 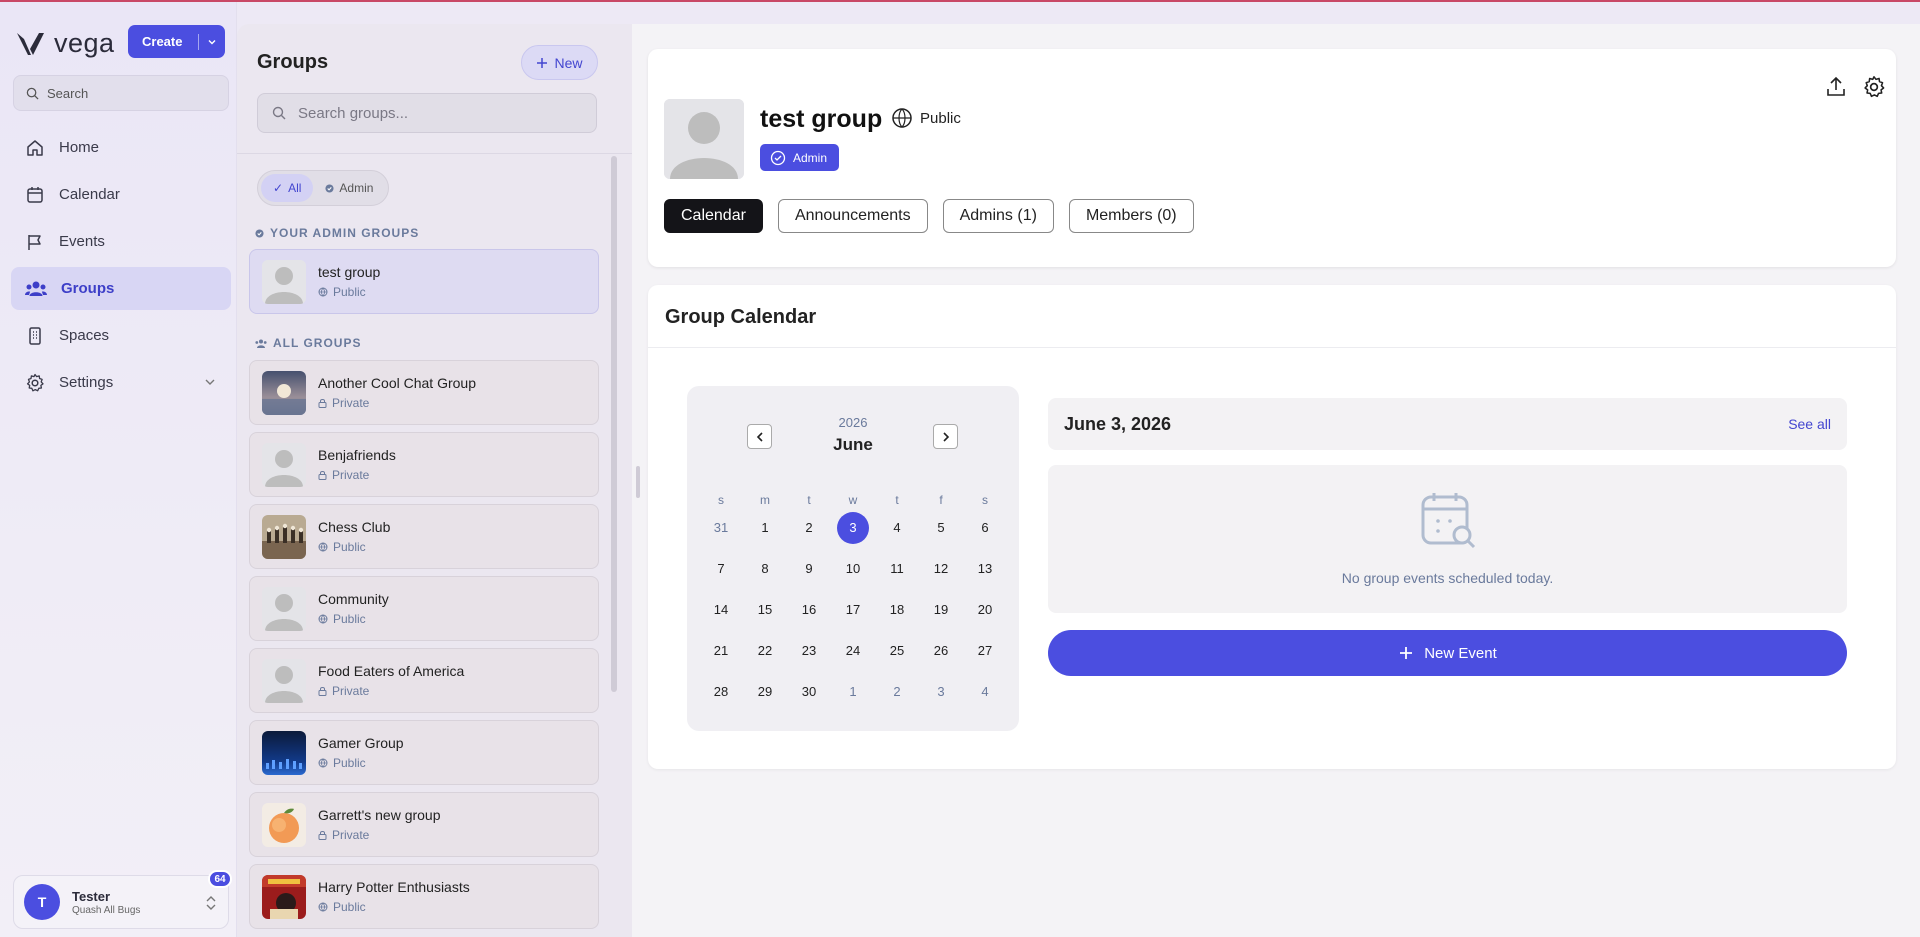 What do you see at coordinates (638, 482) in the screenshot?
I see `panel-resize-handle` at bounding box center [638, 482].